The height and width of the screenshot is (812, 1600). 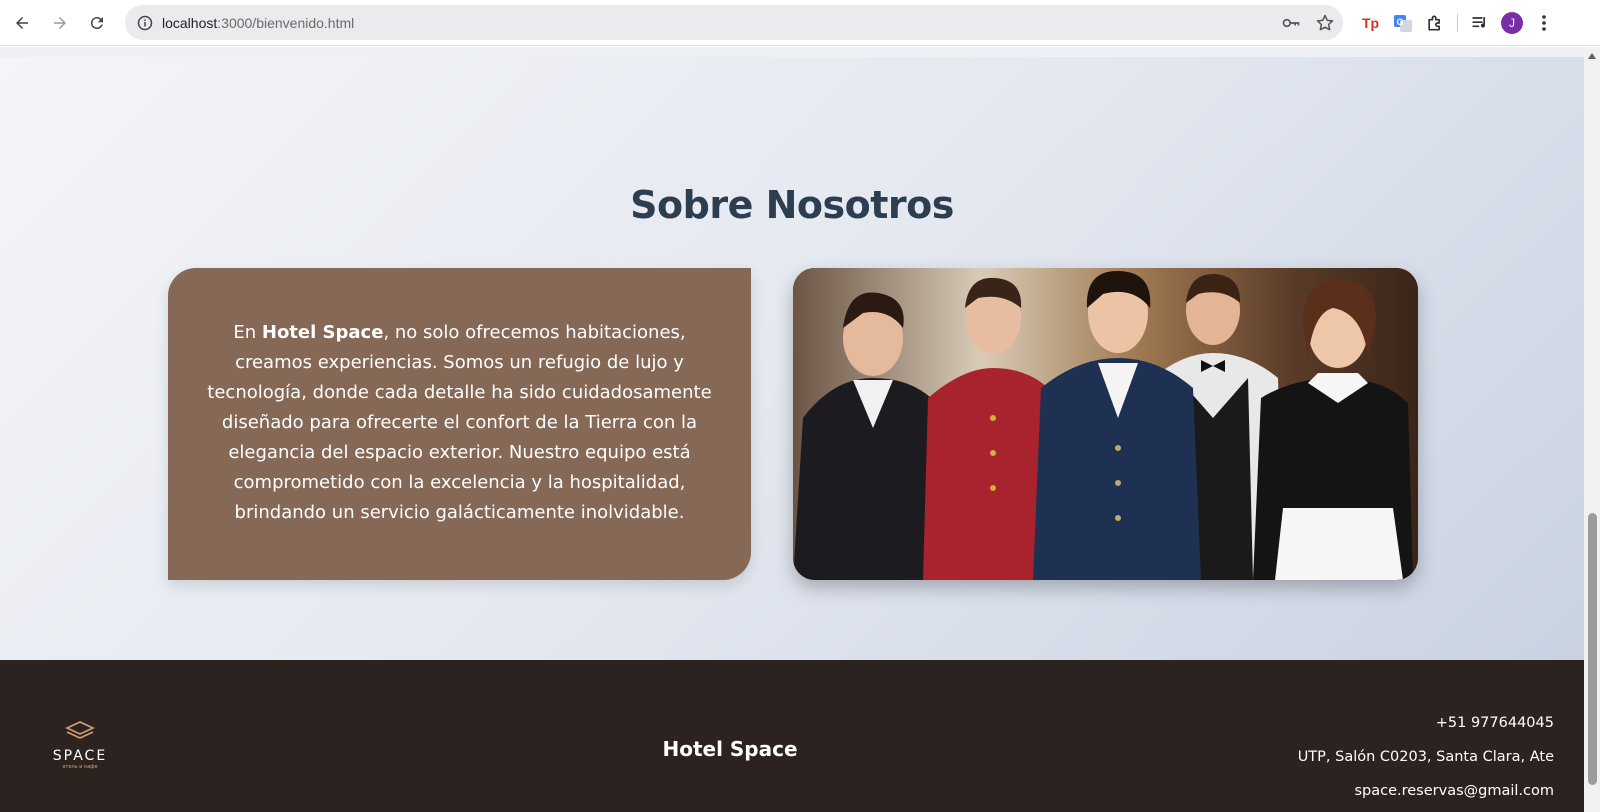 What do you see at coordinates (1592, 429) in the screenshot?
I see `vertical-scrollbar` at bounding box center [1592, 429].